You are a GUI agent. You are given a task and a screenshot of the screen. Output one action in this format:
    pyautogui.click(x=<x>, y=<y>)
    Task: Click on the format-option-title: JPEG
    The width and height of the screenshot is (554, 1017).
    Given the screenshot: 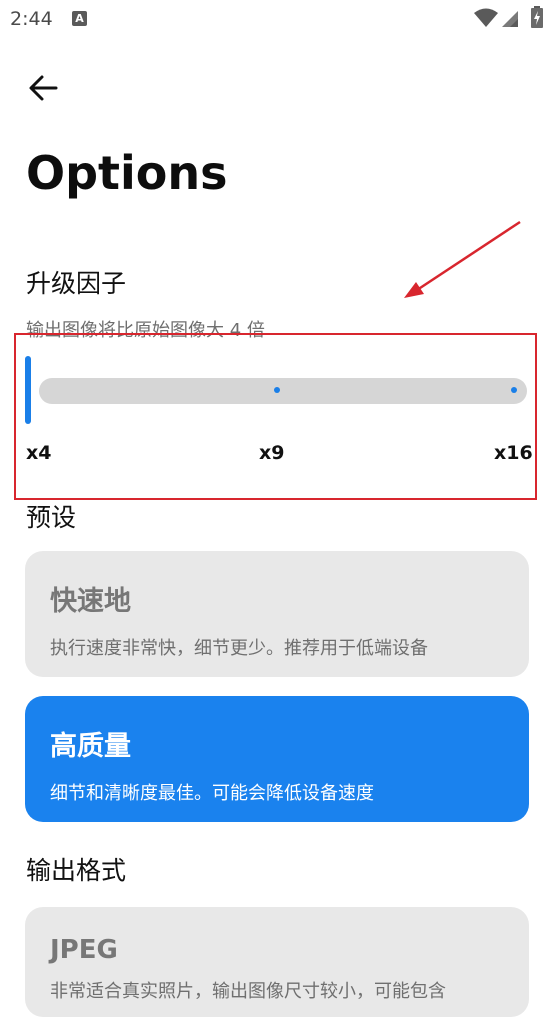 What is the action you would take?
    pyautogui.click(x=84, y=950)
    